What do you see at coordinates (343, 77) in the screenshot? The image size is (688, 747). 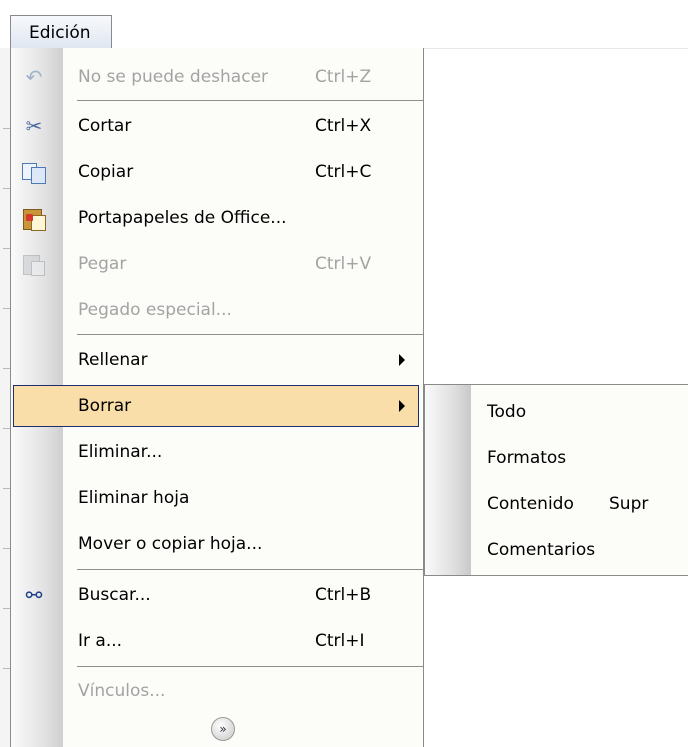 I see `menu-item-shortcut: Ctrl+Z` at bounding box center [343, 77].